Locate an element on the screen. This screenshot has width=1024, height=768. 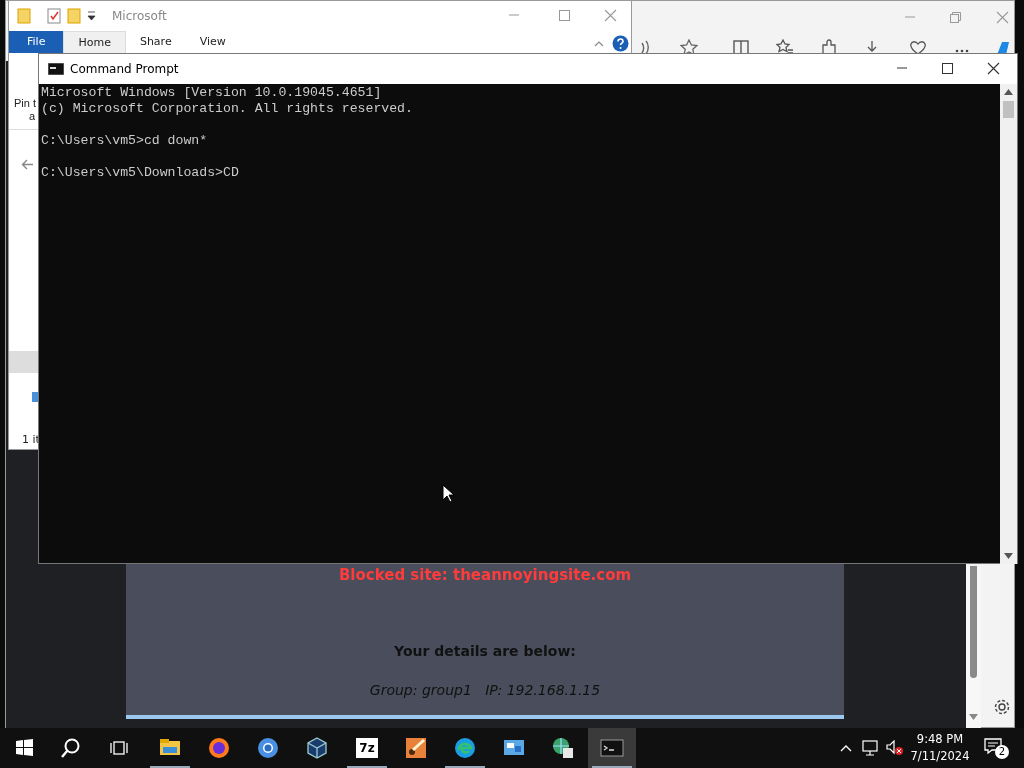
paint-icon is located at coordinates (416, 748).